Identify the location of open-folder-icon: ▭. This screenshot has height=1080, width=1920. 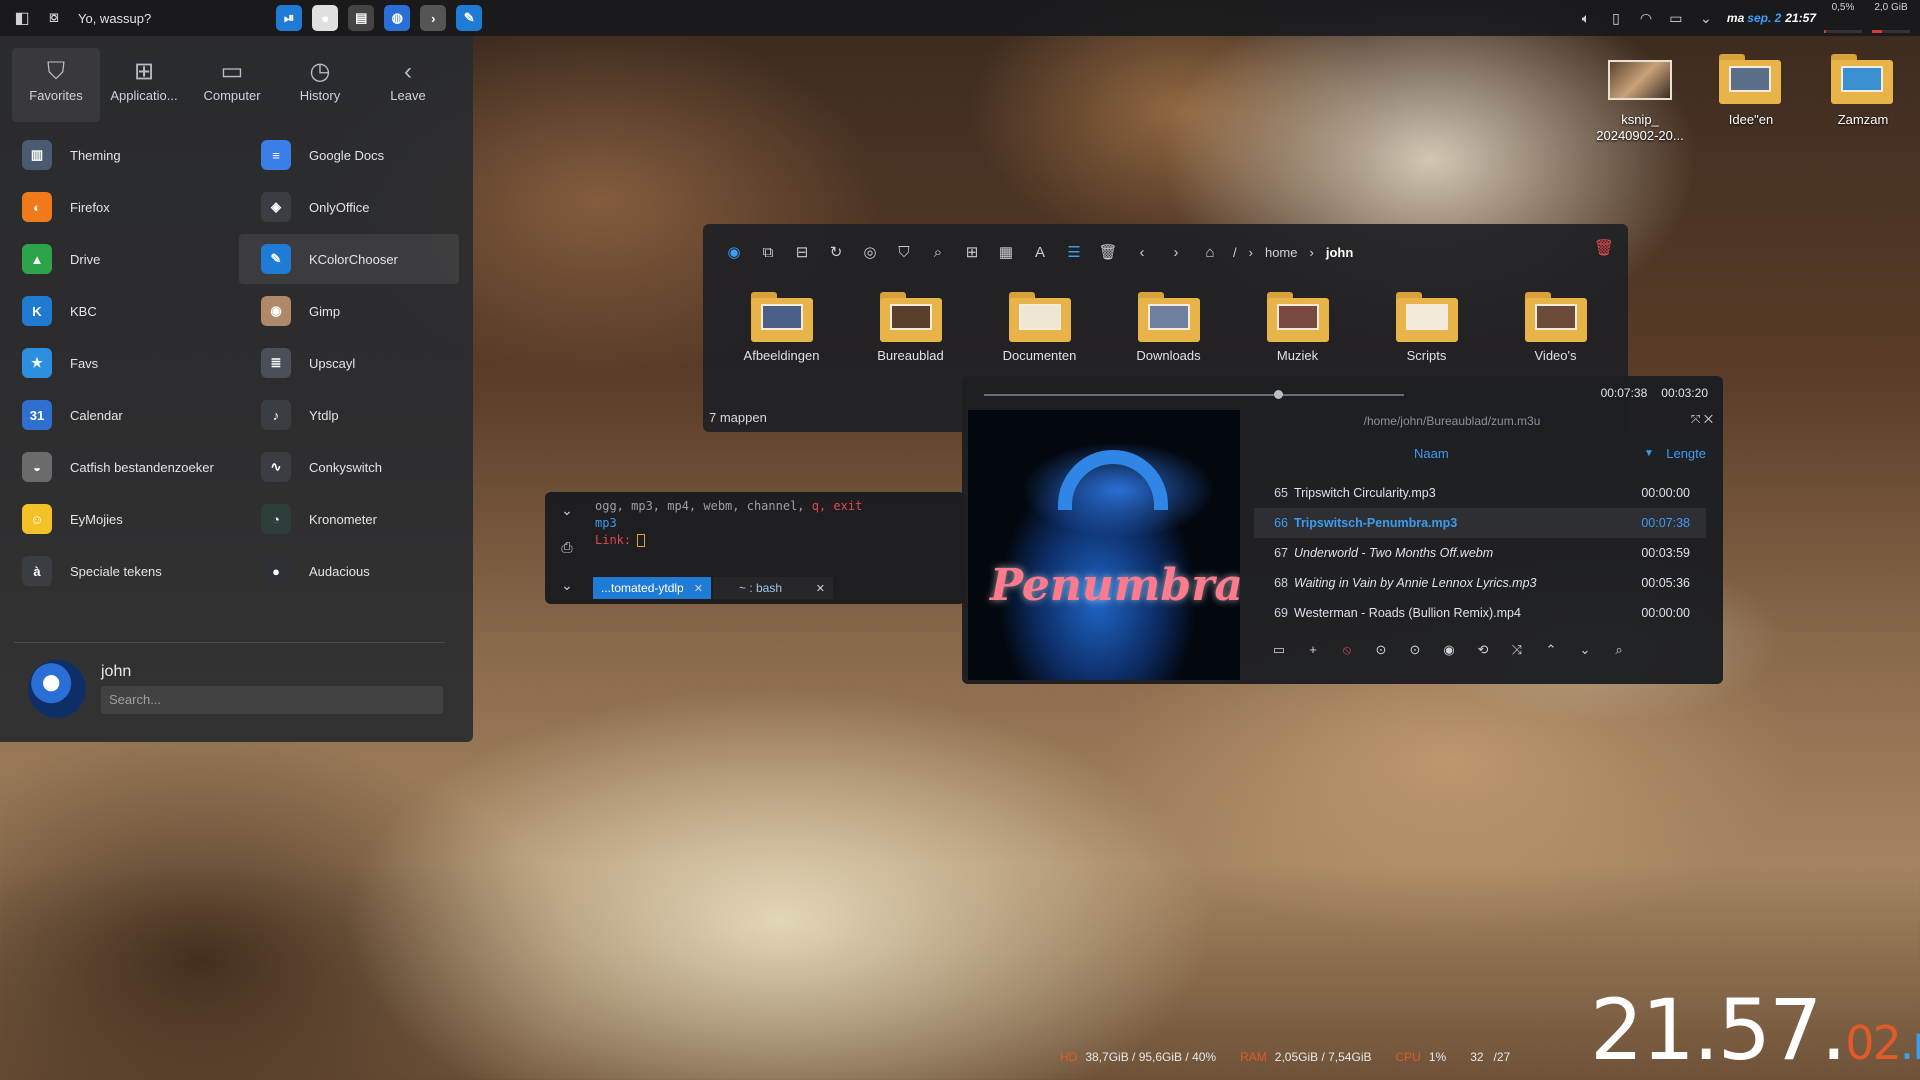
(1279, 650).